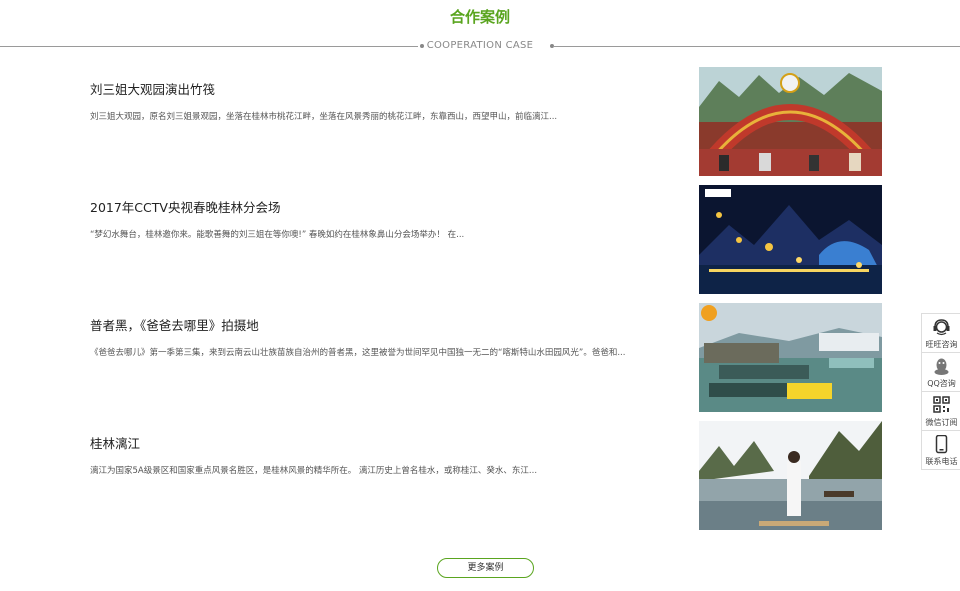 This screenshot has height=591, width=960. Describe the element at coordinates (485, 568) in the screenshot. I see `more-cases-button: 更多案例` at that location.